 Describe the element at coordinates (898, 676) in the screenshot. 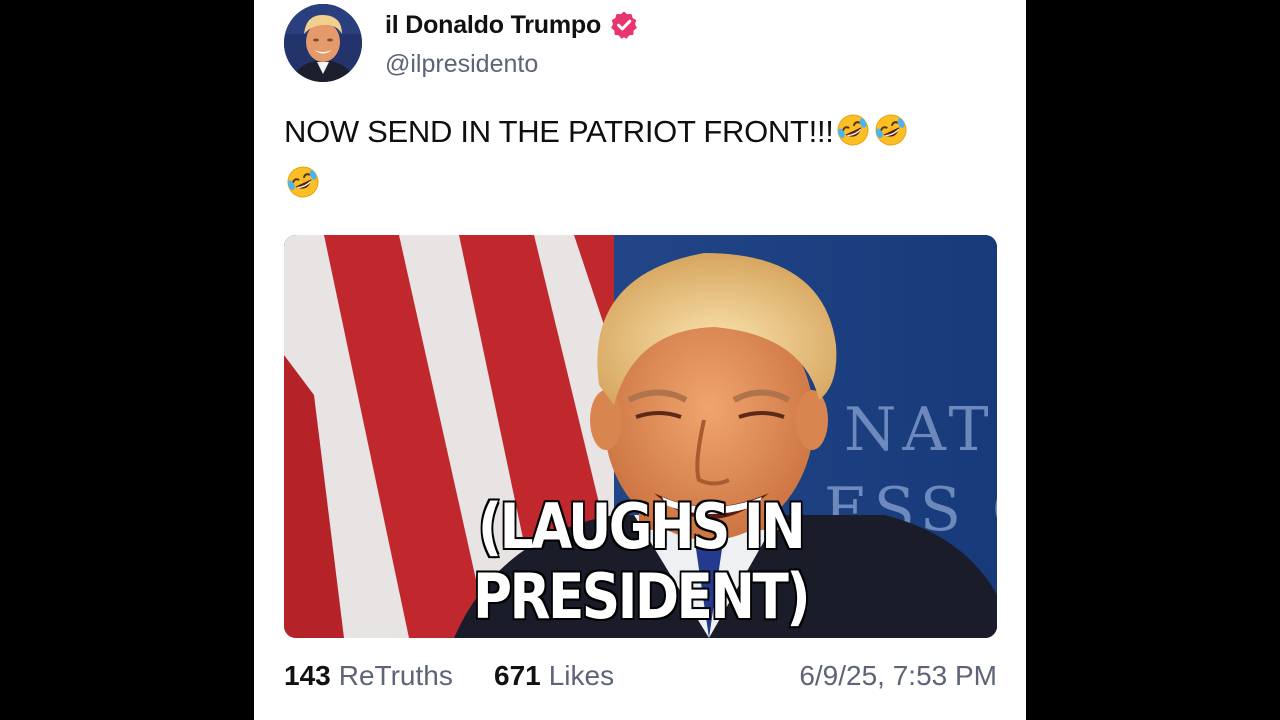

I see `post-timestamp: 6/9/25, 7:53 PM` at that location.